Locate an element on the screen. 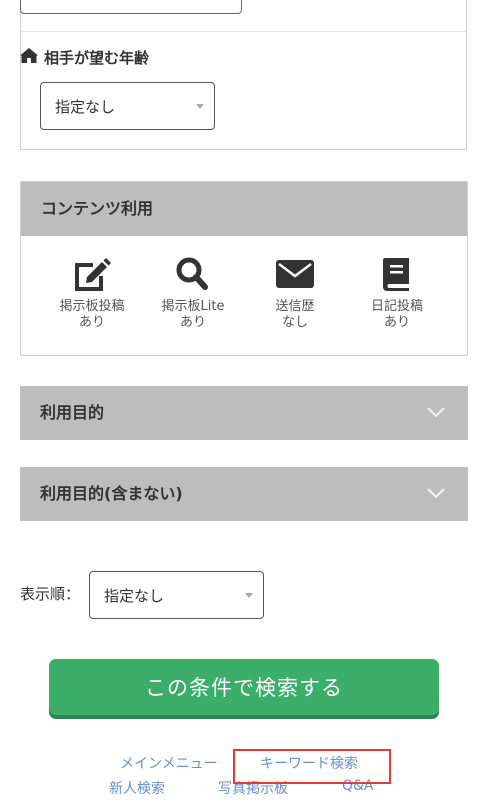  partner-age-label: 相手が望む年齢 is located at coordinates (84, 57).